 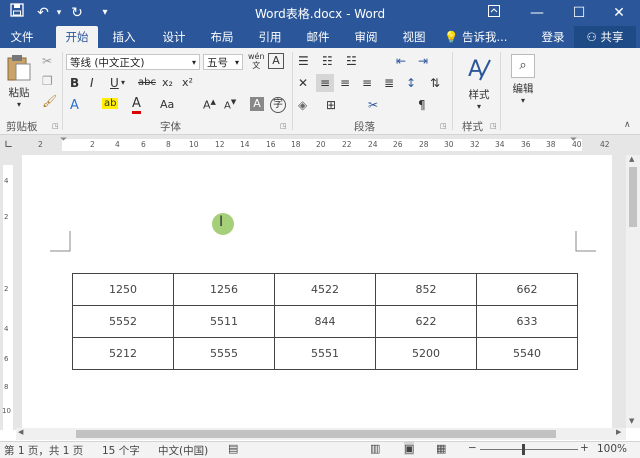 I want to click on numbering-icon: ☷, so click(x=327, y=61).